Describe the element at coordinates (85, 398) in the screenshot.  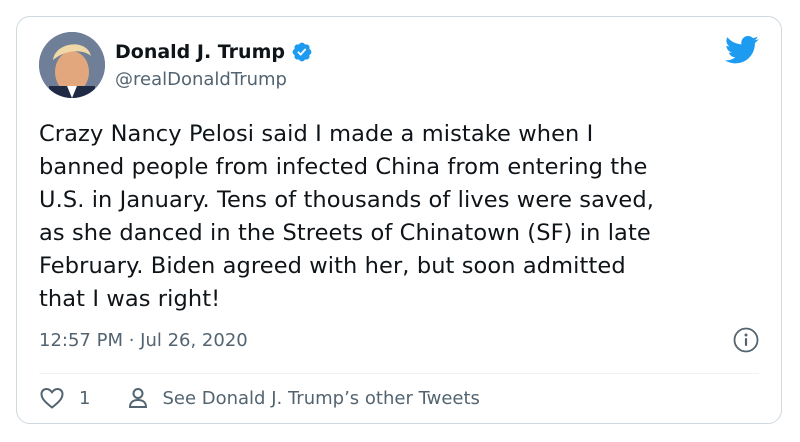
I see `like-count: 1` at that location.